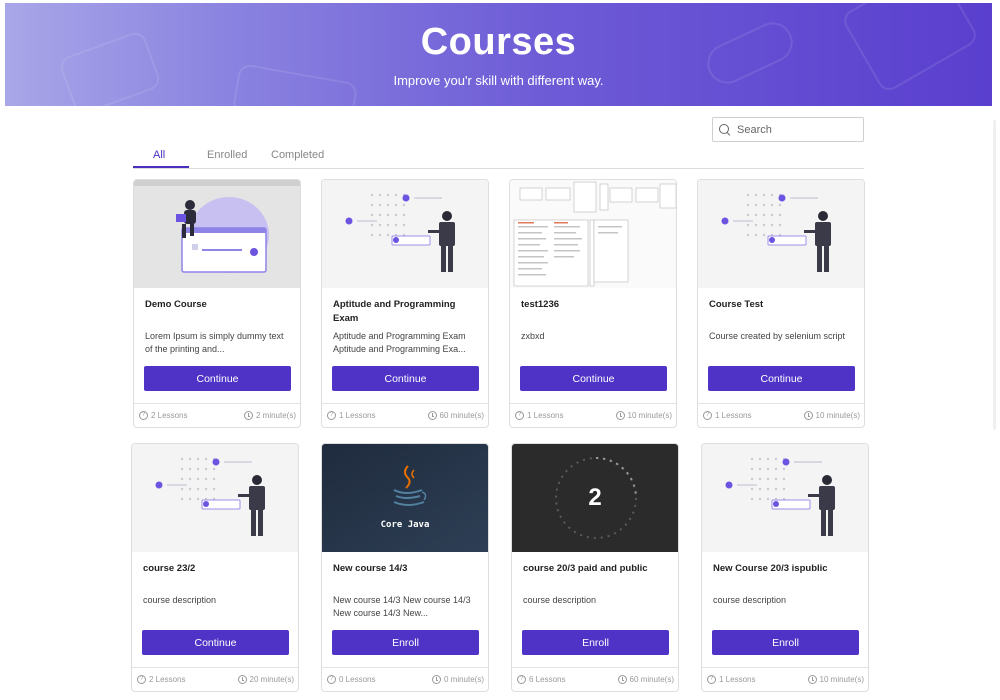  Describe the element at coordinates (994, 275) in the screenshot. I see `page-scrollbar` at that location.